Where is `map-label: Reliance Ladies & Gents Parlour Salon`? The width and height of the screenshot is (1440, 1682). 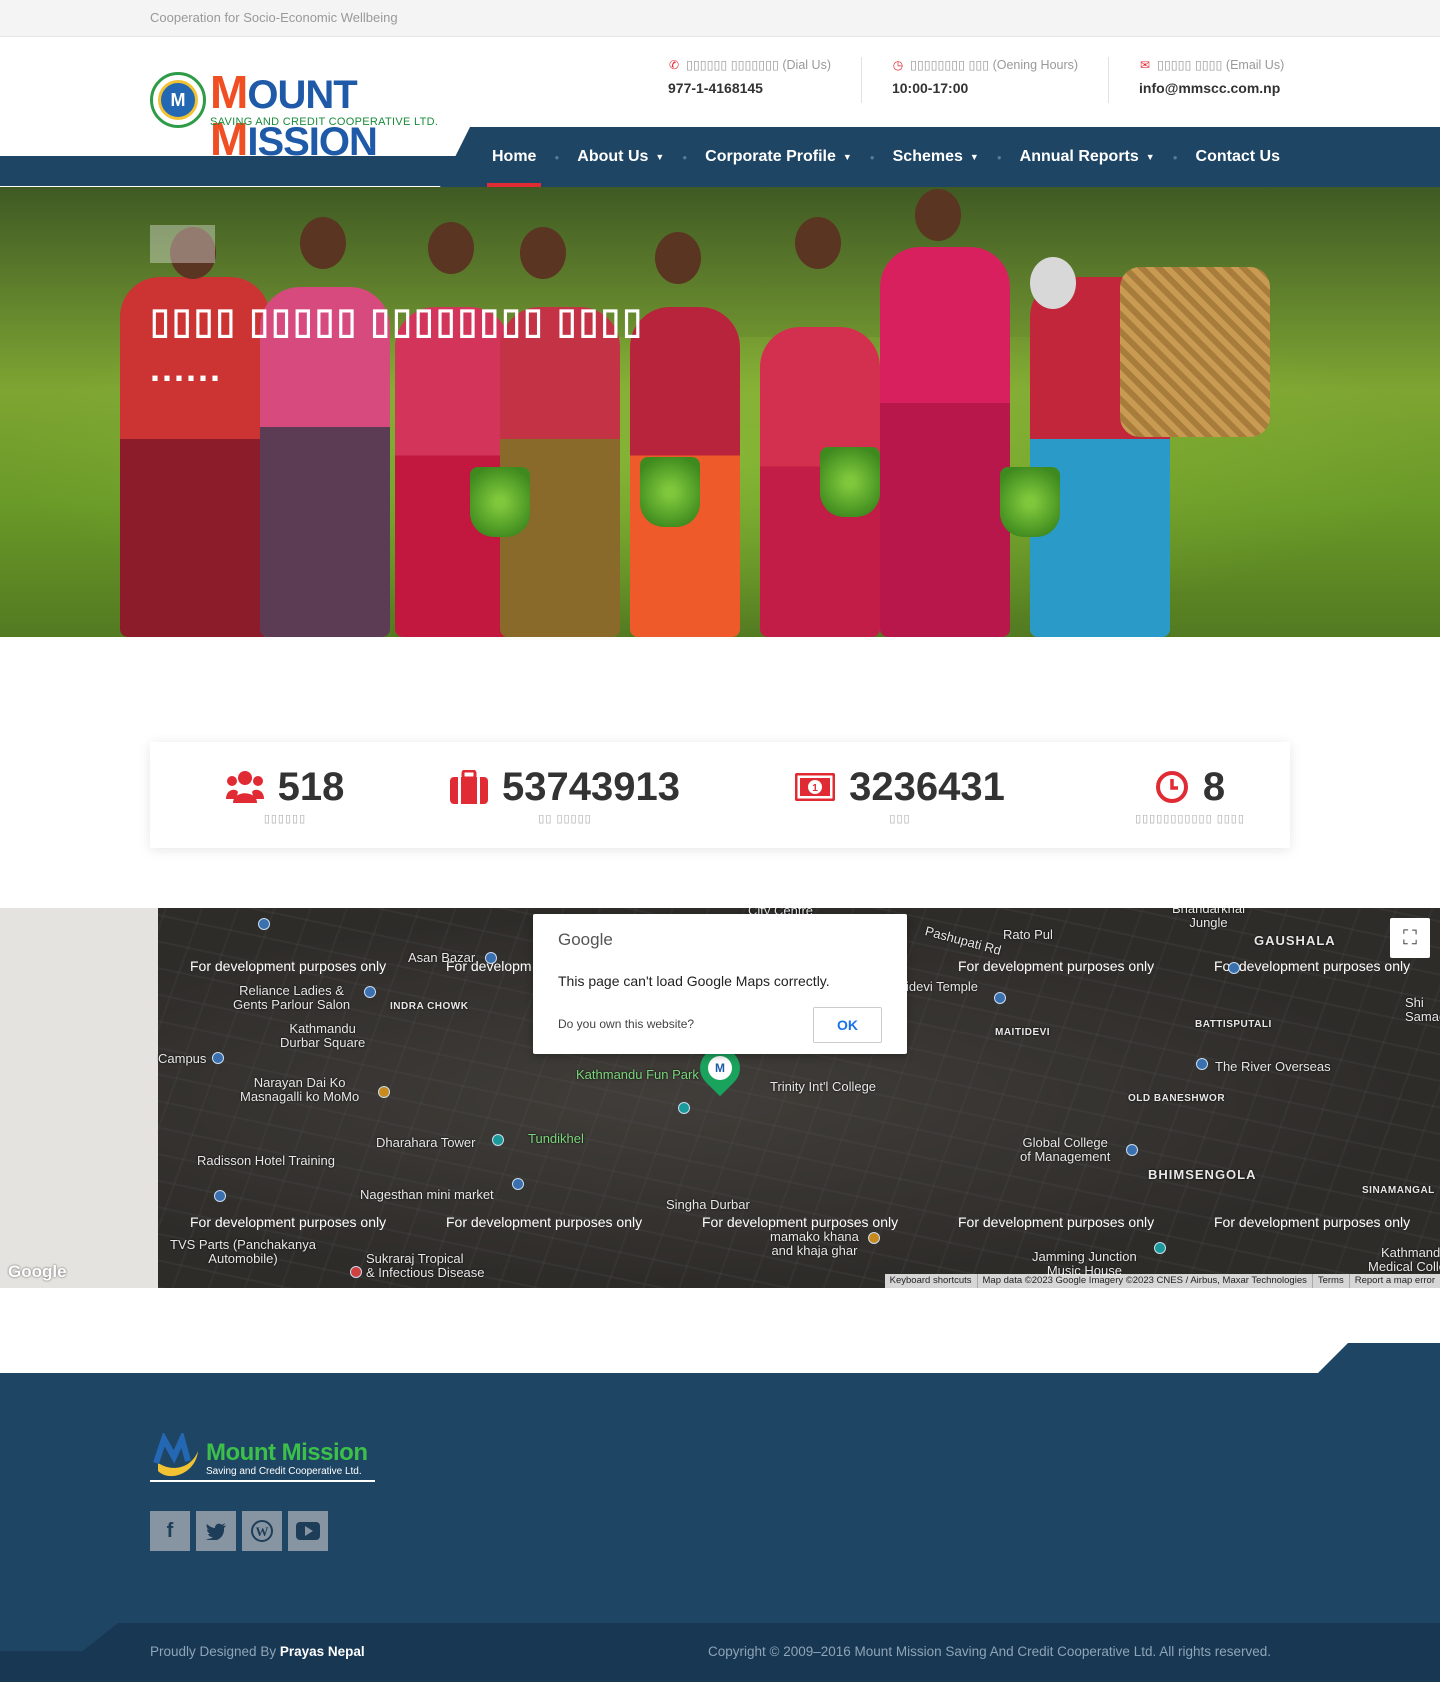 map-label: Reliance Ladies & Gents Parlour Salon is located at coordinates (292, 997).